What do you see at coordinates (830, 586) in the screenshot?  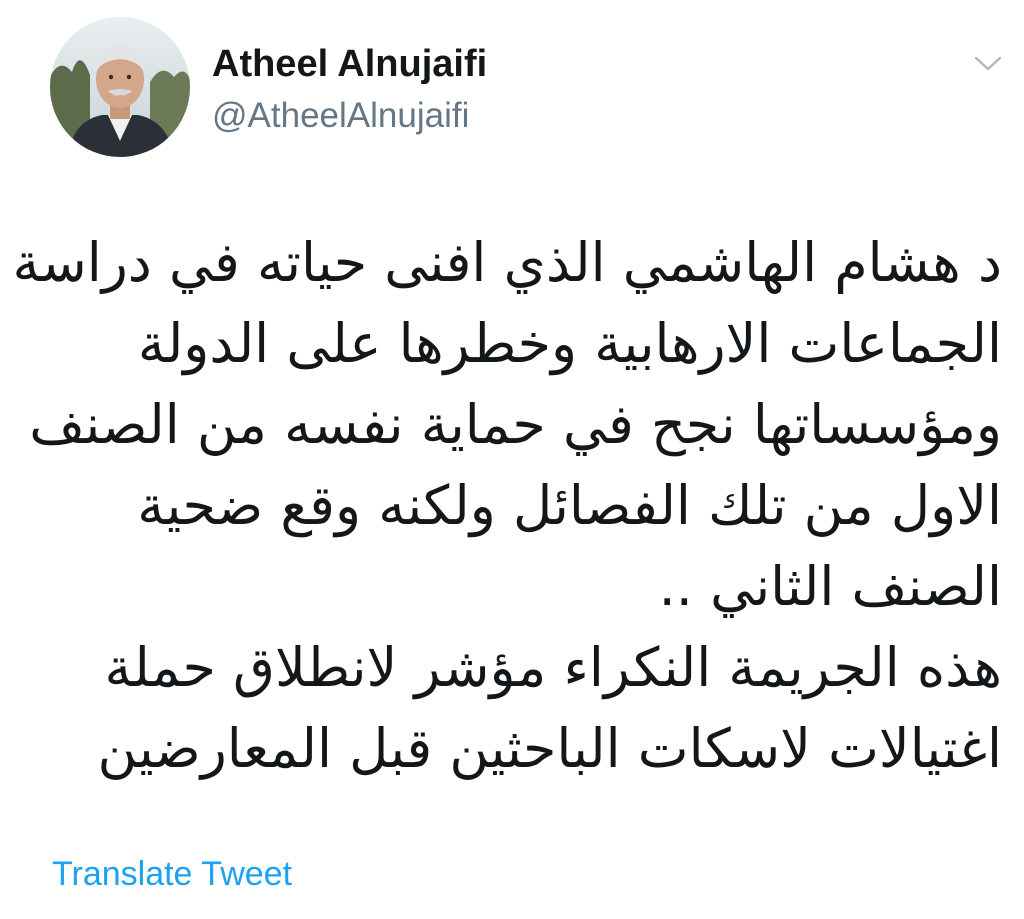 I see `tweet-text-line: الصنف الثاني ..` at bounding box center [830, 586].